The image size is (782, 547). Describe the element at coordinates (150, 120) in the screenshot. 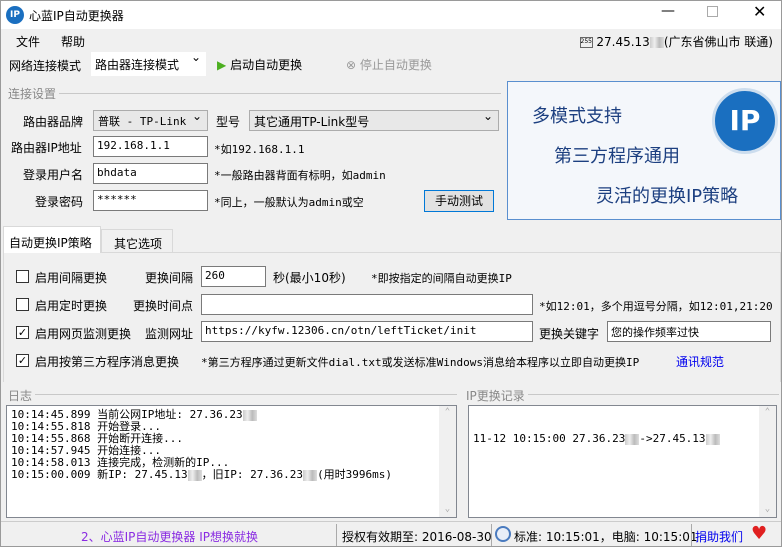

I see `brand-select: 普联 - TP-Link` at that location.